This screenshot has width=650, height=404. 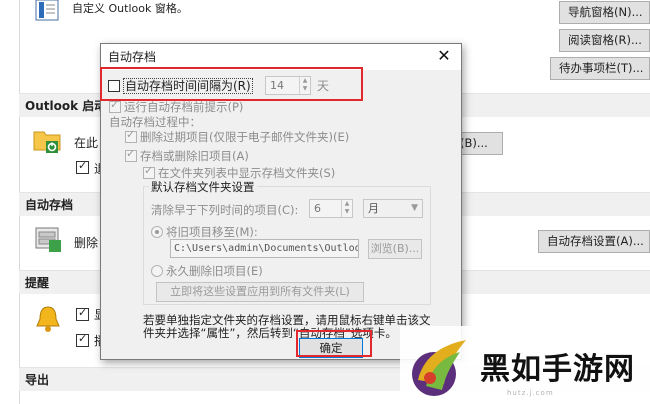 I want to click on archive-or-delete-label: 存档或删除旧项目(A), so click(x=194, y=156).